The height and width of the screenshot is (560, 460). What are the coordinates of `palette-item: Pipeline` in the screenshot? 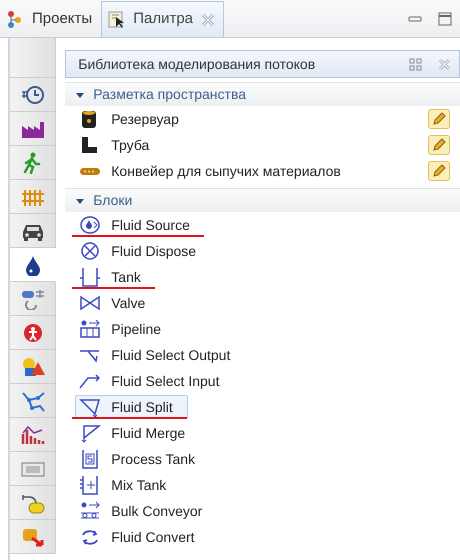 It's located at (125, 329).